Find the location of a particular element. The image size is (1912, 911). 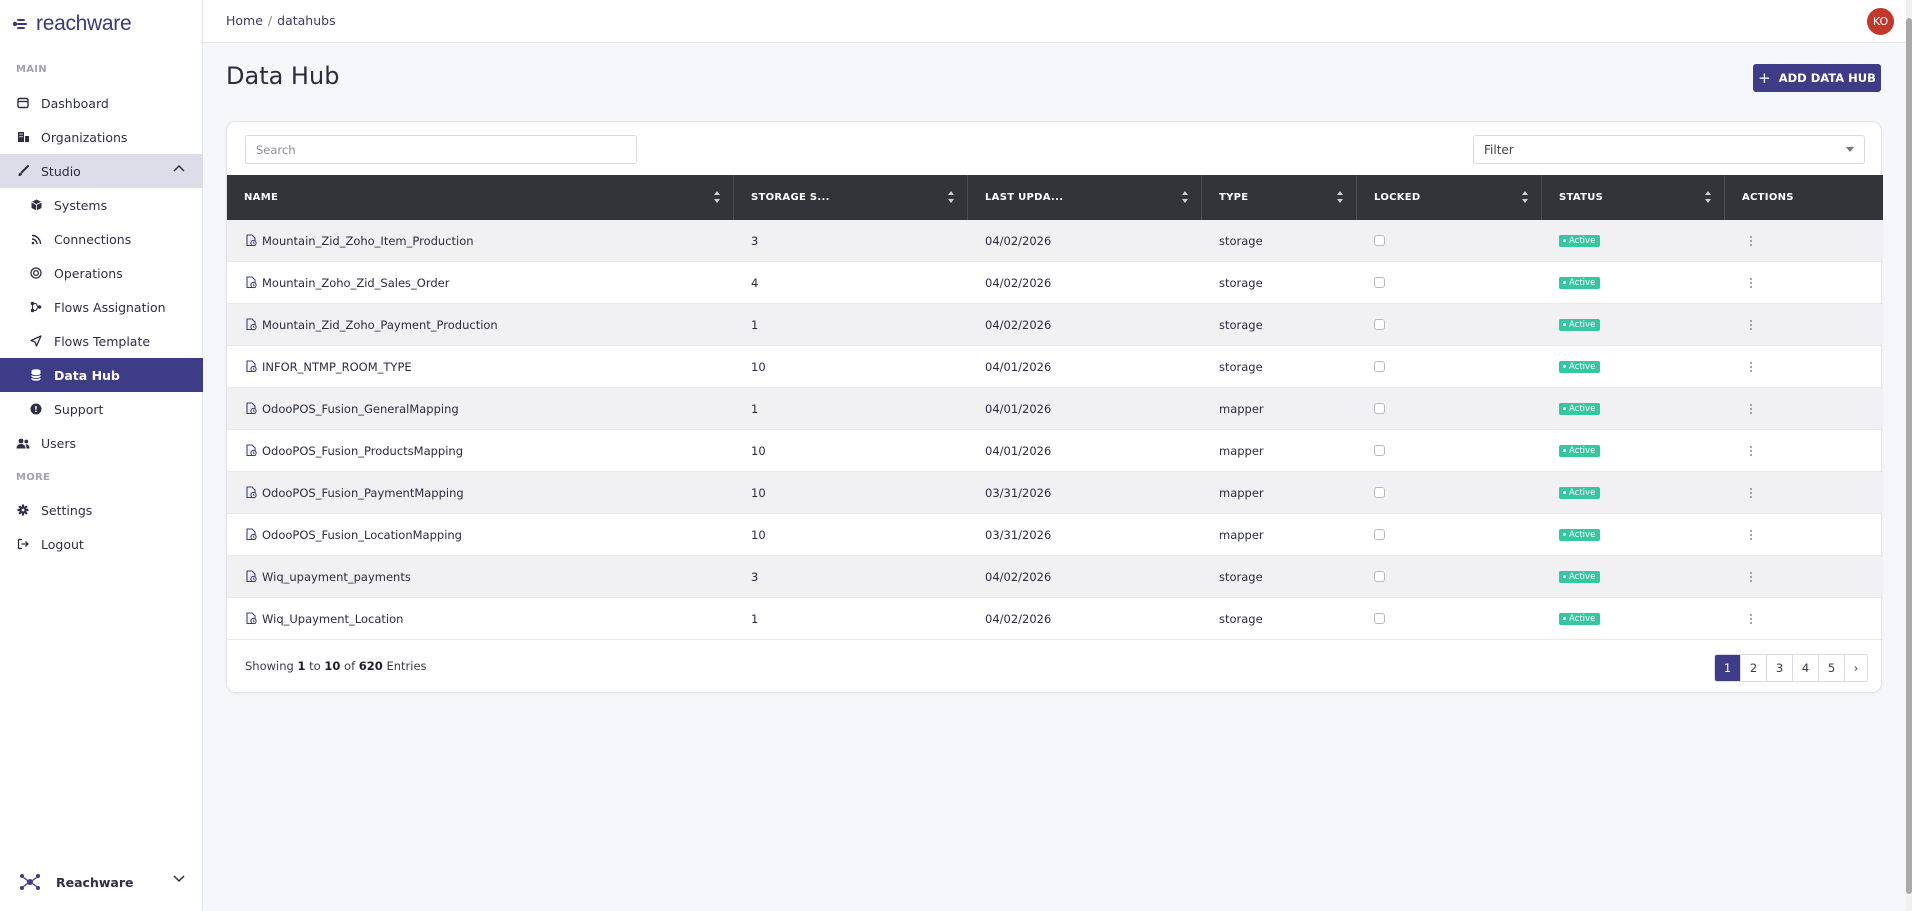

datahub-name: OdooPOS_Fusion_LocationMapping is located at coordinates (362, 535).